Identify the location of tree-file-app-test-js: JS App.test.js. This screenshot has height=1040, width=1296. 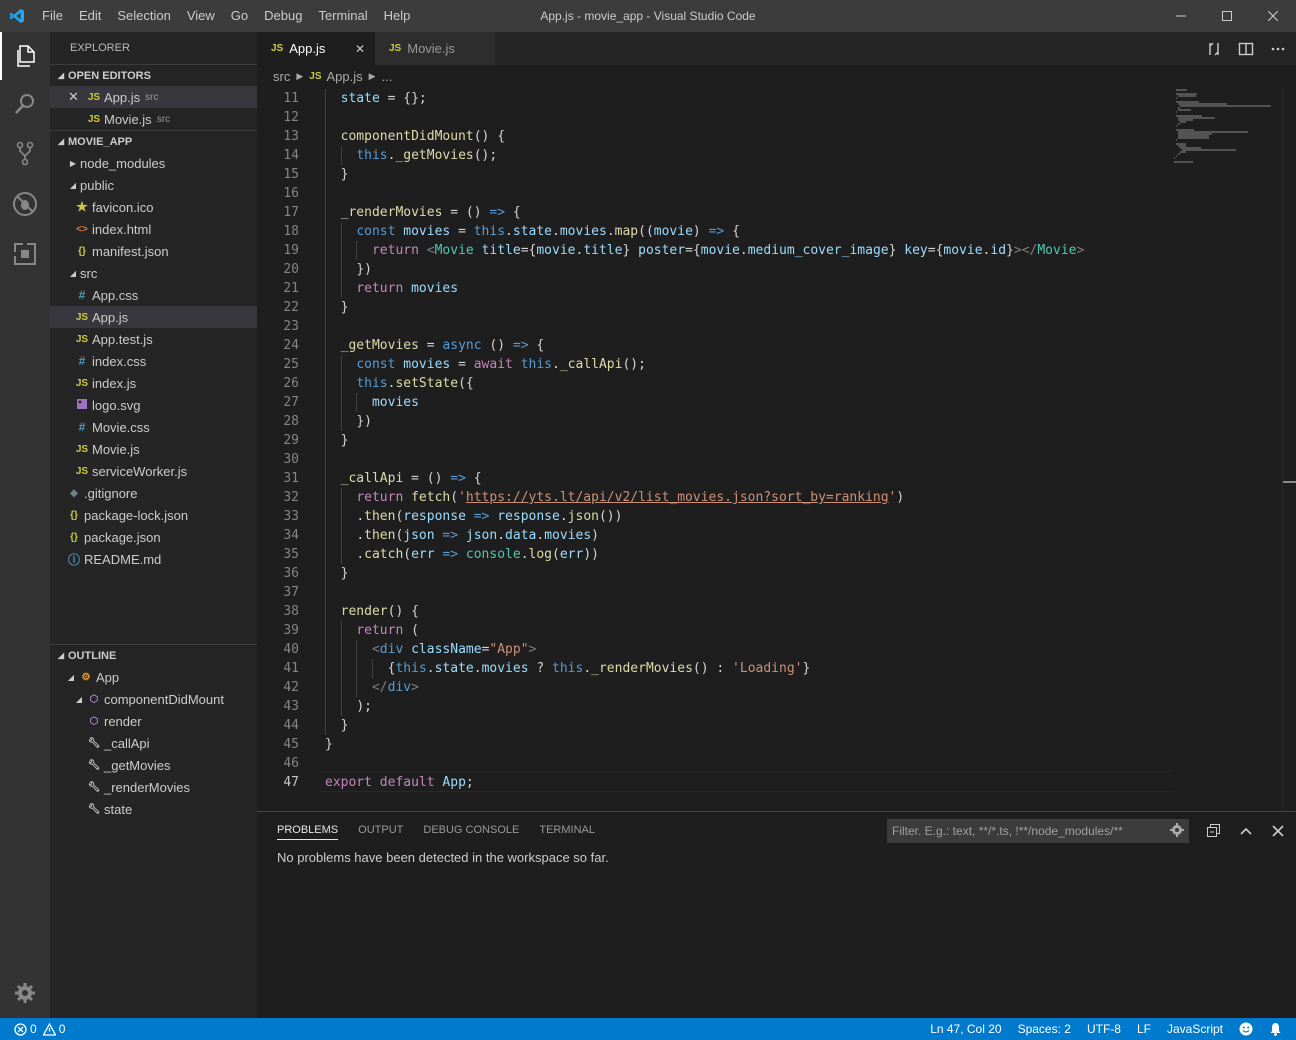
(153, 339).